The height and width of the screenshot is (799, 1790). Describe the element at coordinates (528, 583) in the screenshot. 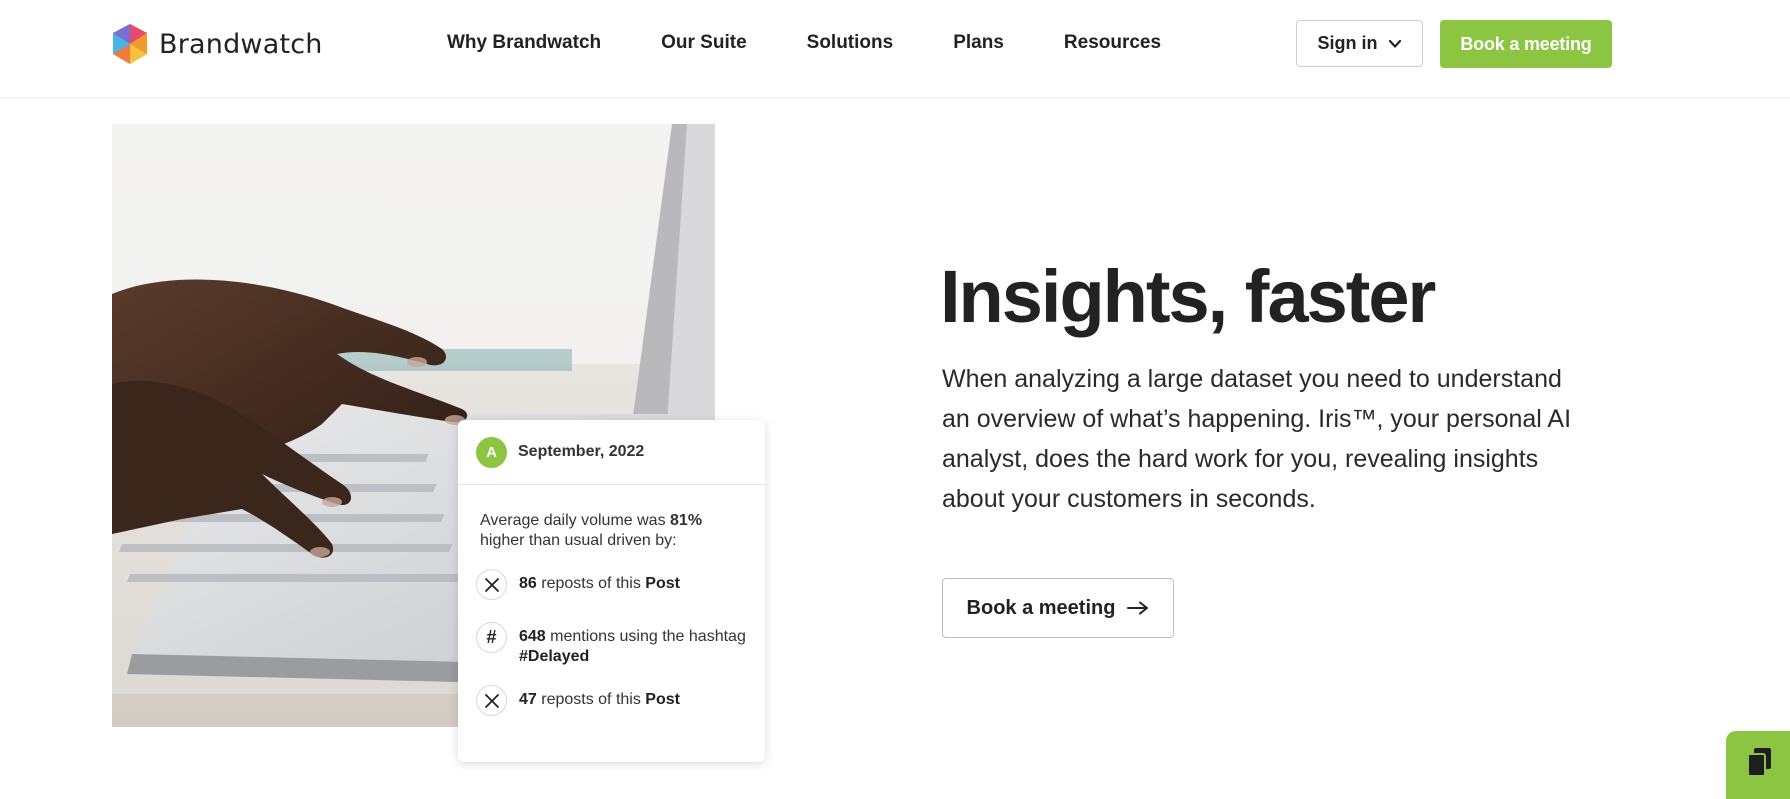

I see `row-count: 86` at that location.